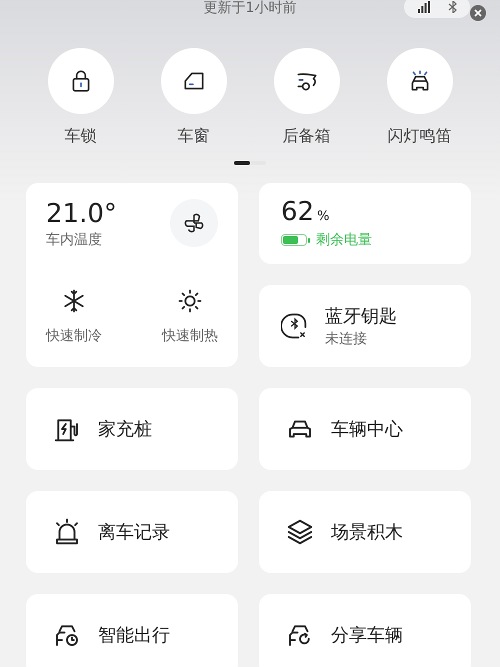 This screenshot has width=500, height=667. What do you see at coordinates (74, 240) in the screenshot?
I see `temperature-label: 车内温度` at bounding box center [74, 240].